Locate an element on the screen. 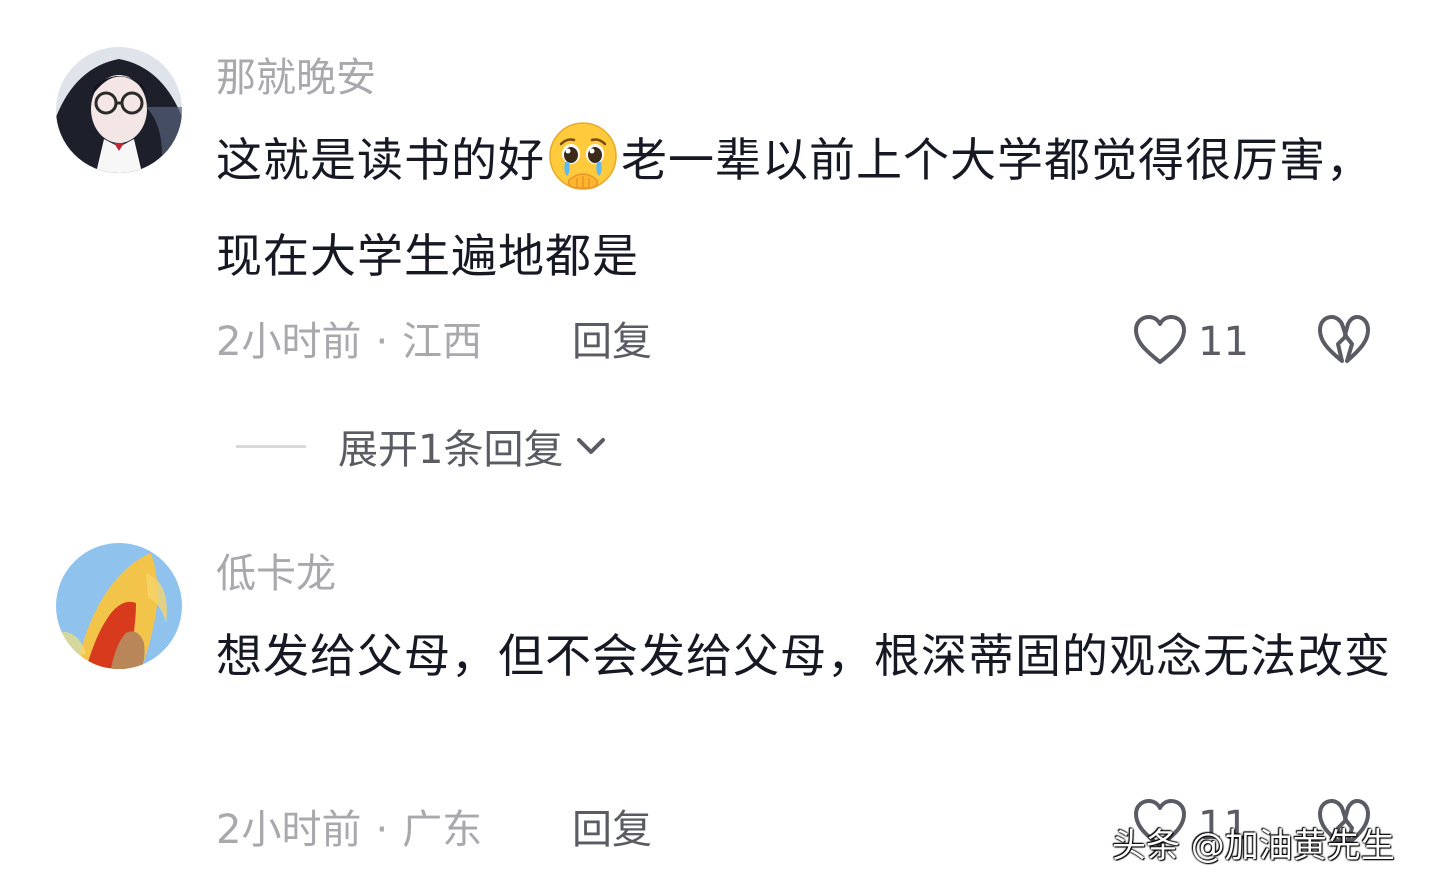 This screenshot has height=889, width=1440. like-count: 11 is located at coordinates (1223, 342).